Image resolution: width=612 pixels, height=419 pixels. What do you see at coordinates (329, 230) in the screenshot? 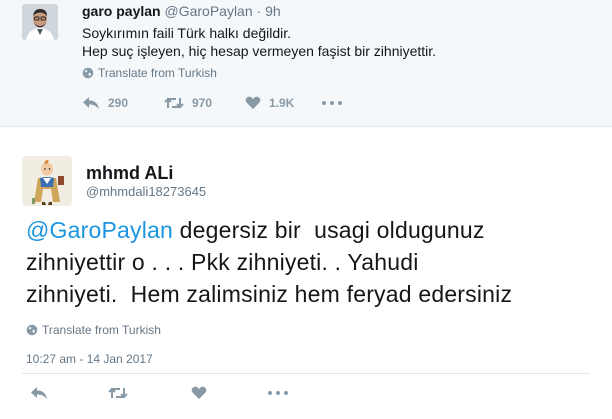
I see `reply-text-segment: degersiz bir usagi oldugunuz` at bounding box center [329, 230].